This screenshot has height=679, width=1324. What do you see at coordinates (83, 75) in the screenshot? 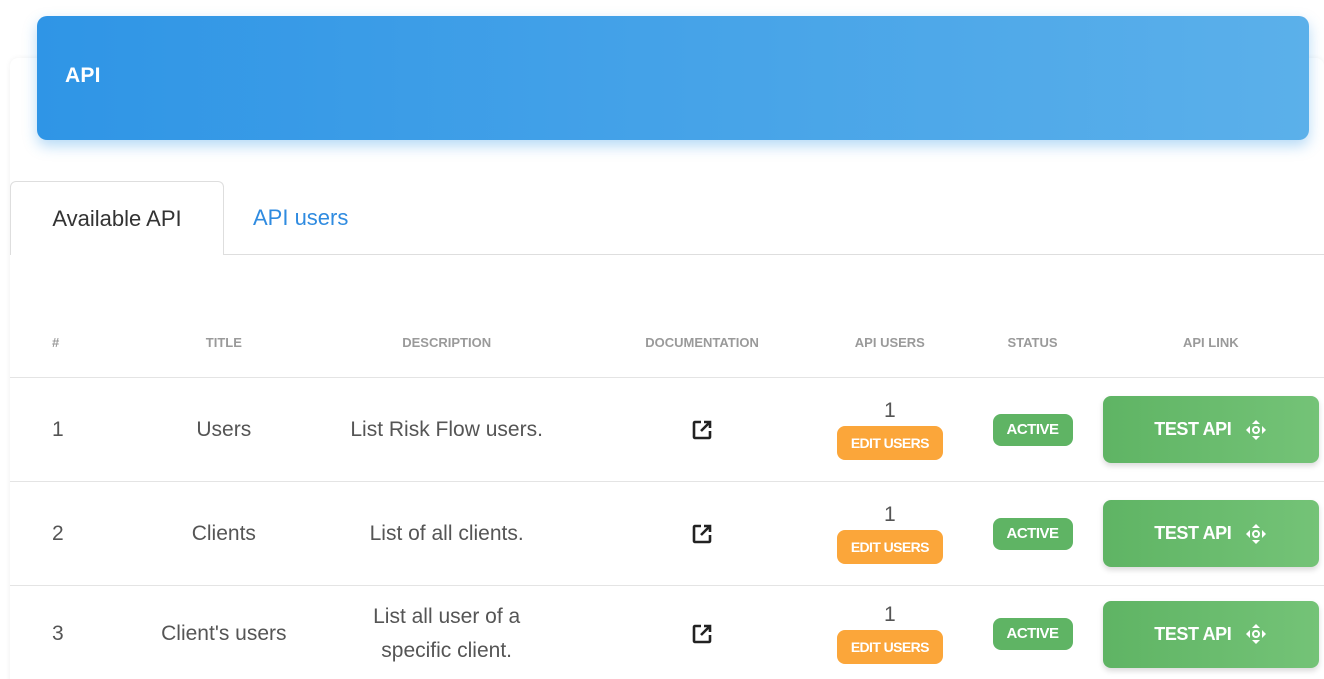
I see `page-title: API` at bounding box center [83, 75].